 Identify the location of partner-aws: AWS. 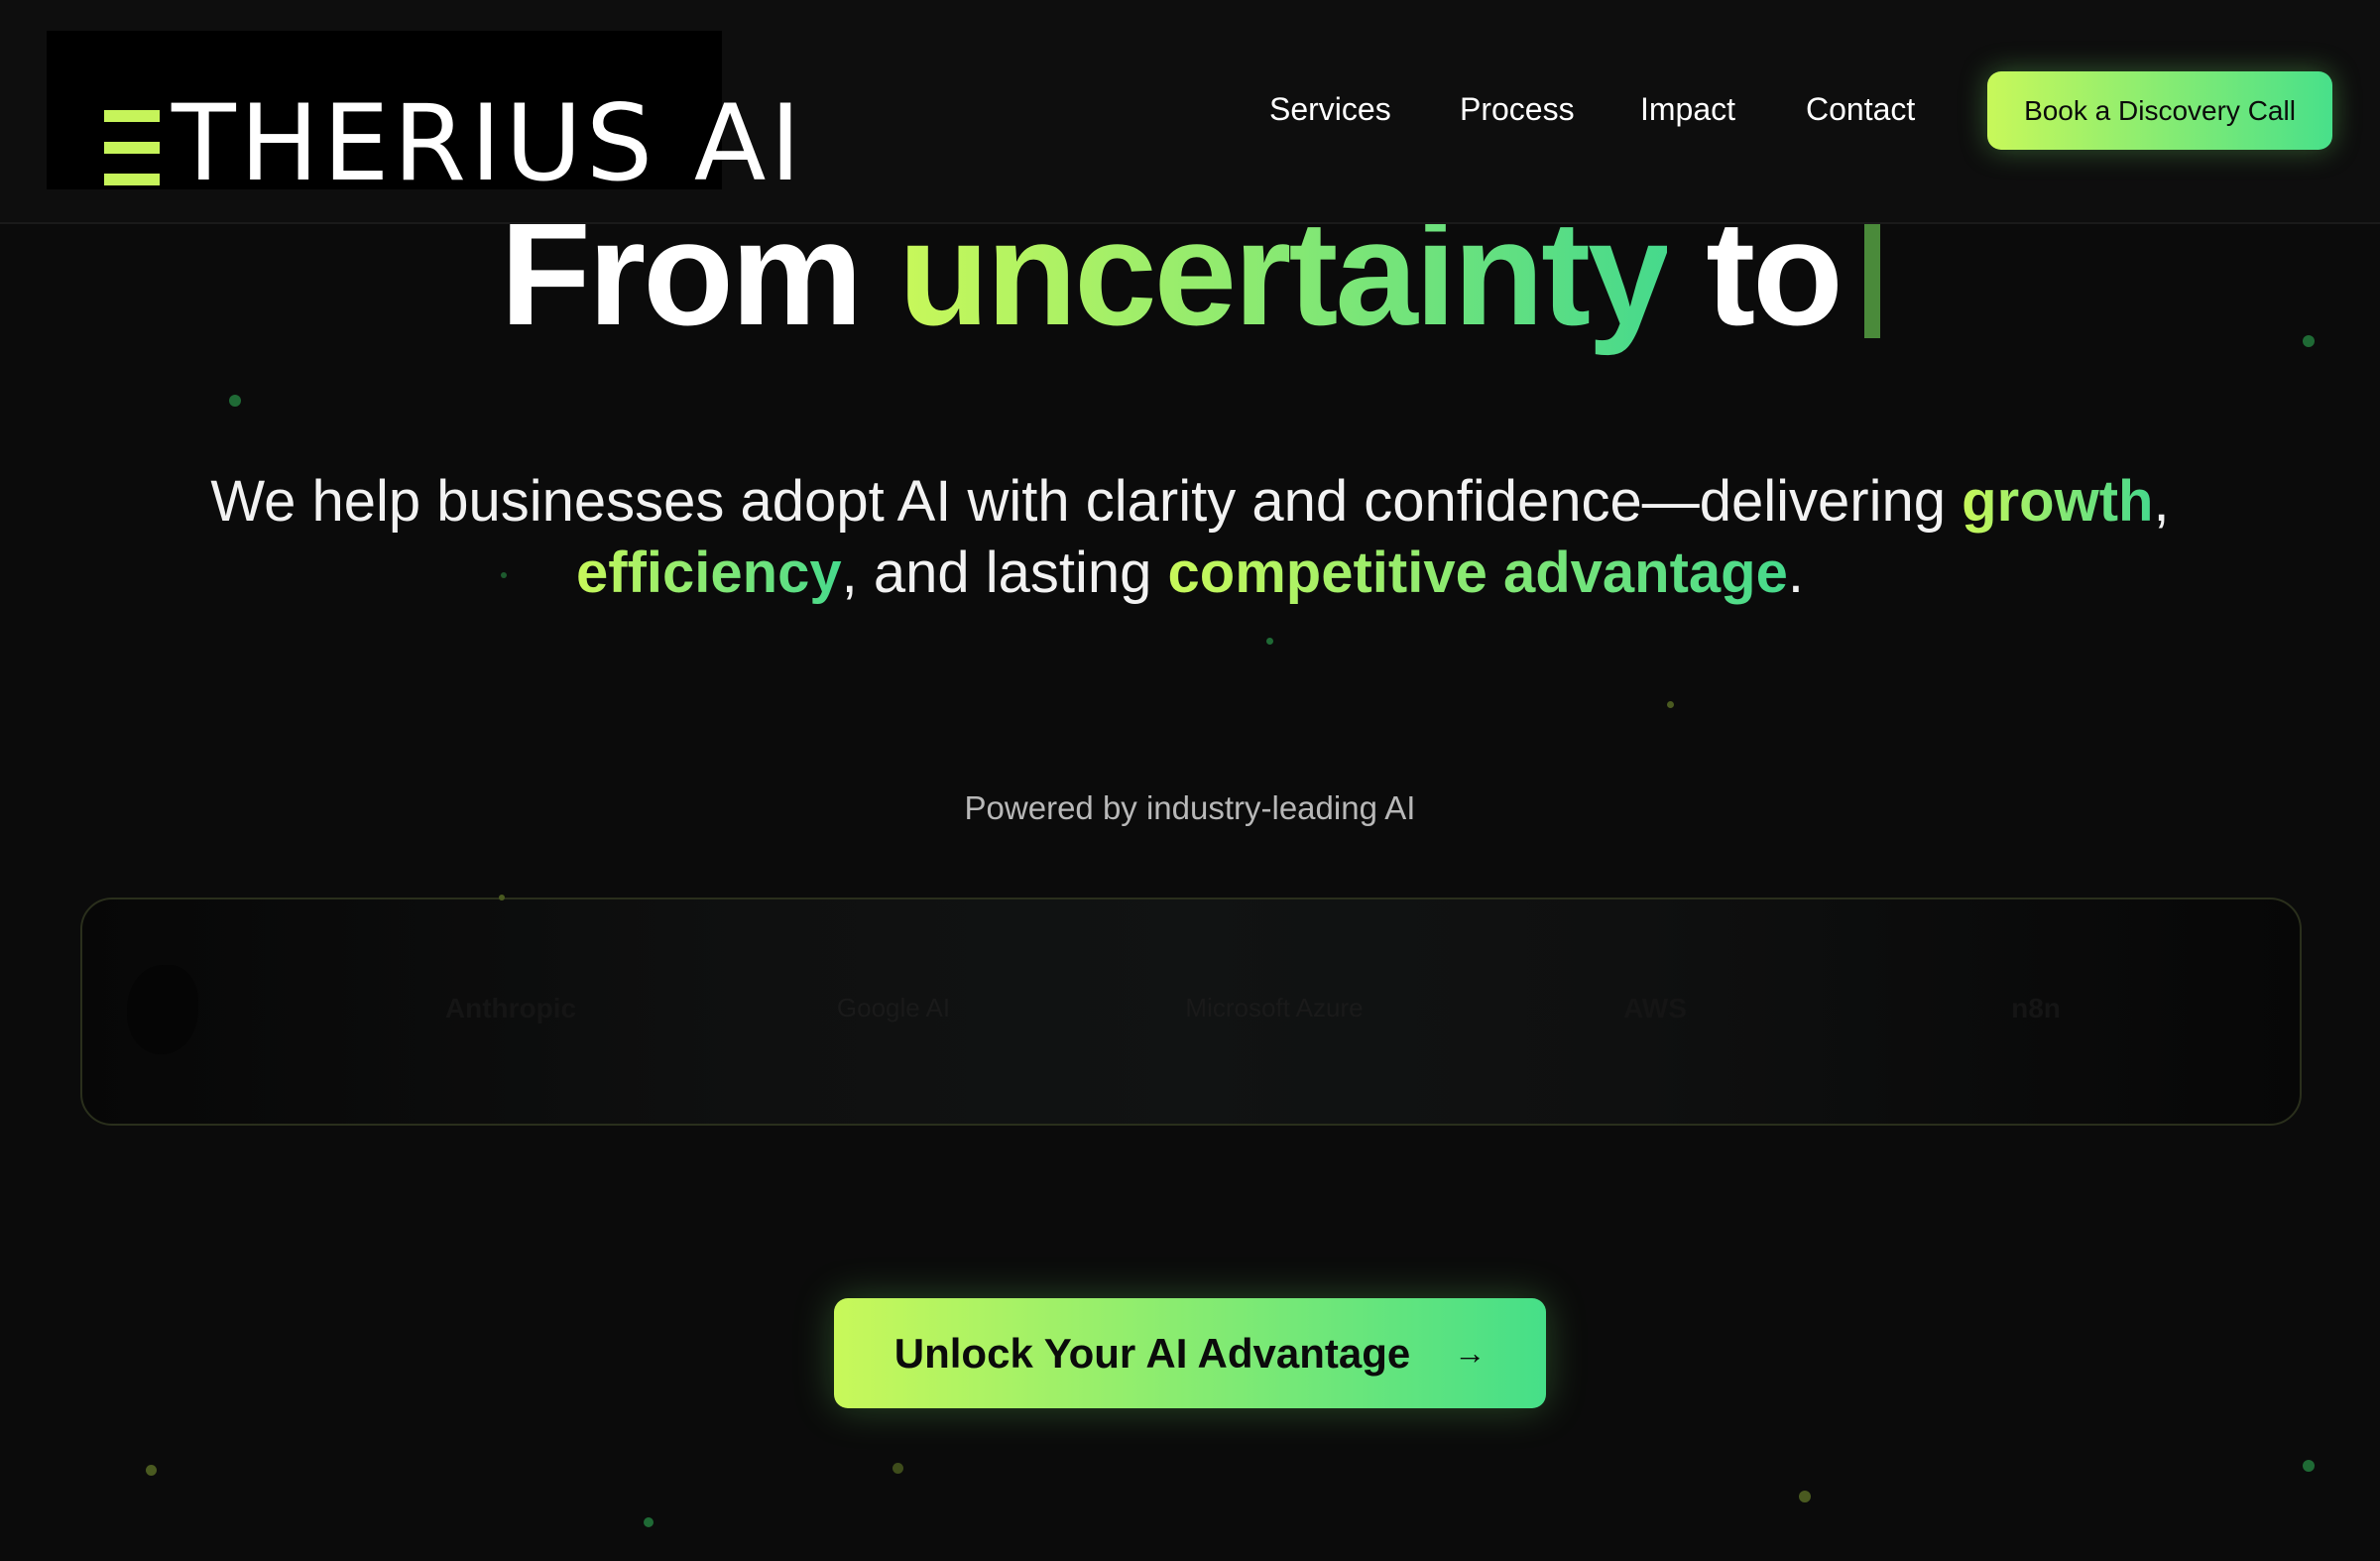
(1655, 1008).